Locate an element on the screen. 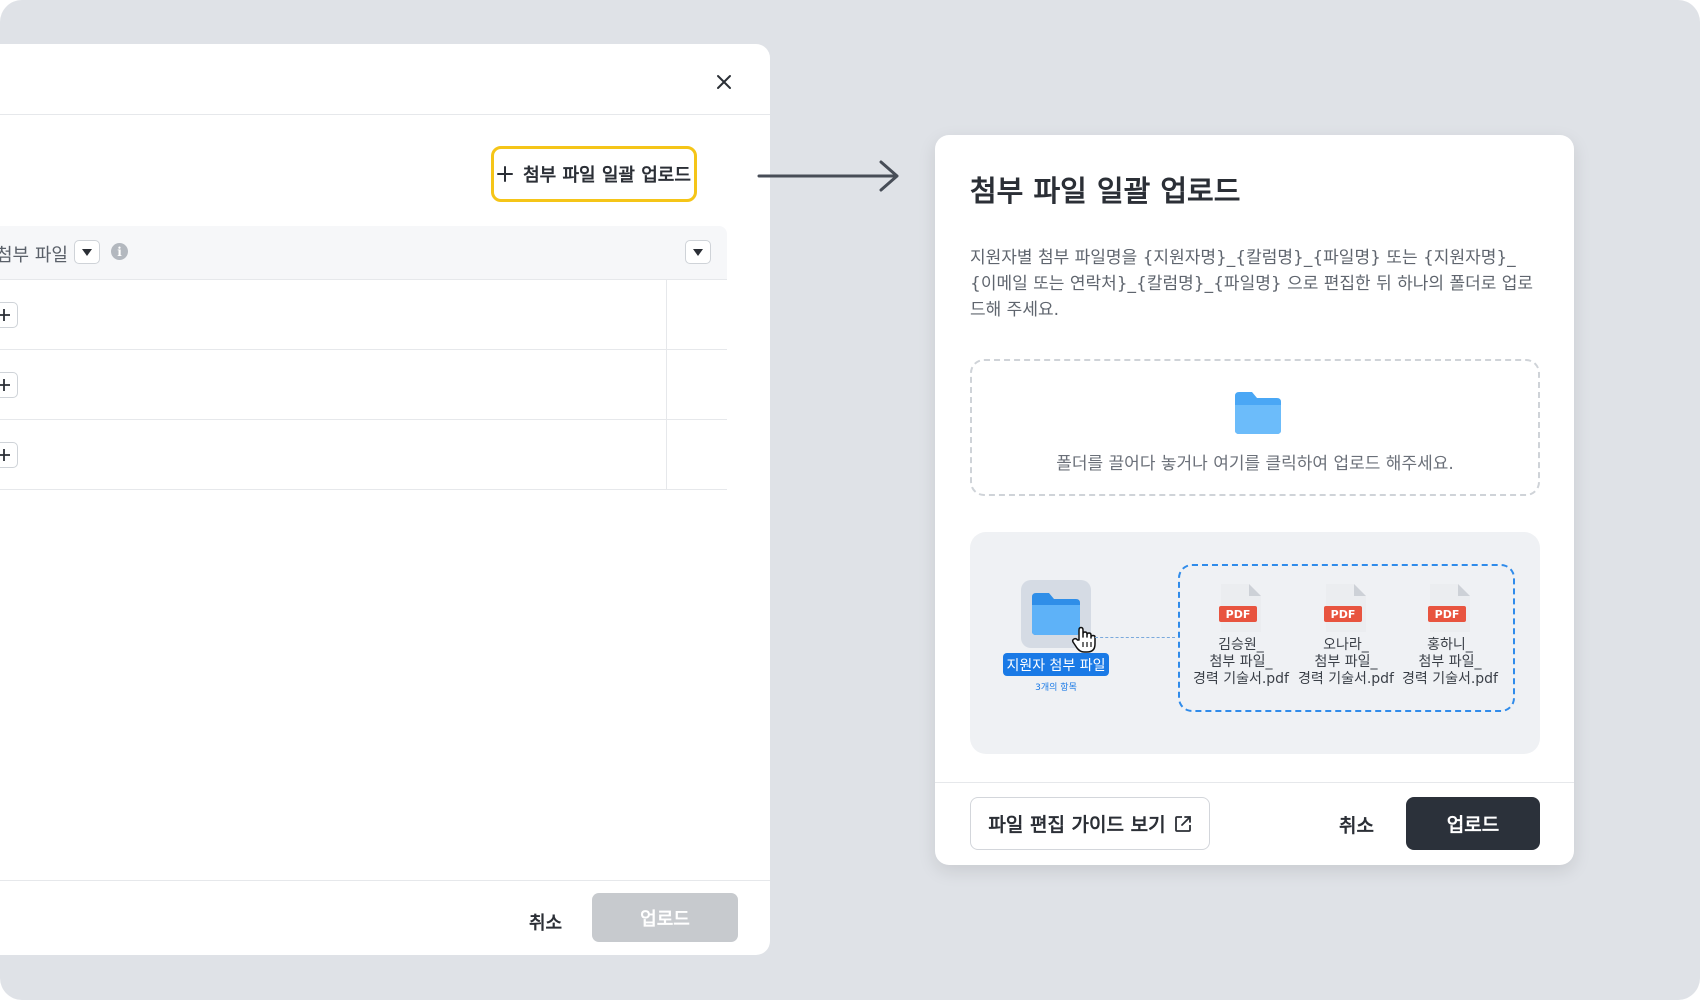 The height and width of the screenshot is (1000, 1700). example-file: PDF 김승원_ 첨부 파일_ 경력 기술서.pdf is located at coordinates (1241, 635).